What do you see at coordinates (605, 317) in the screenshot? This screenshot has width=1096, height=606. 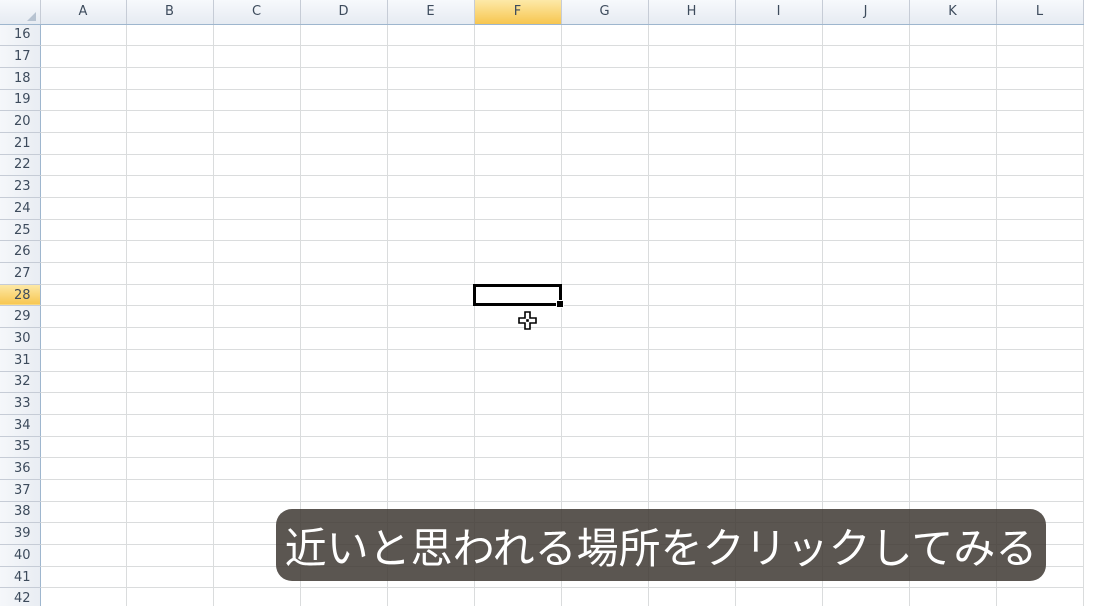 I see `cell-g29` at bounding box center [605, 317].